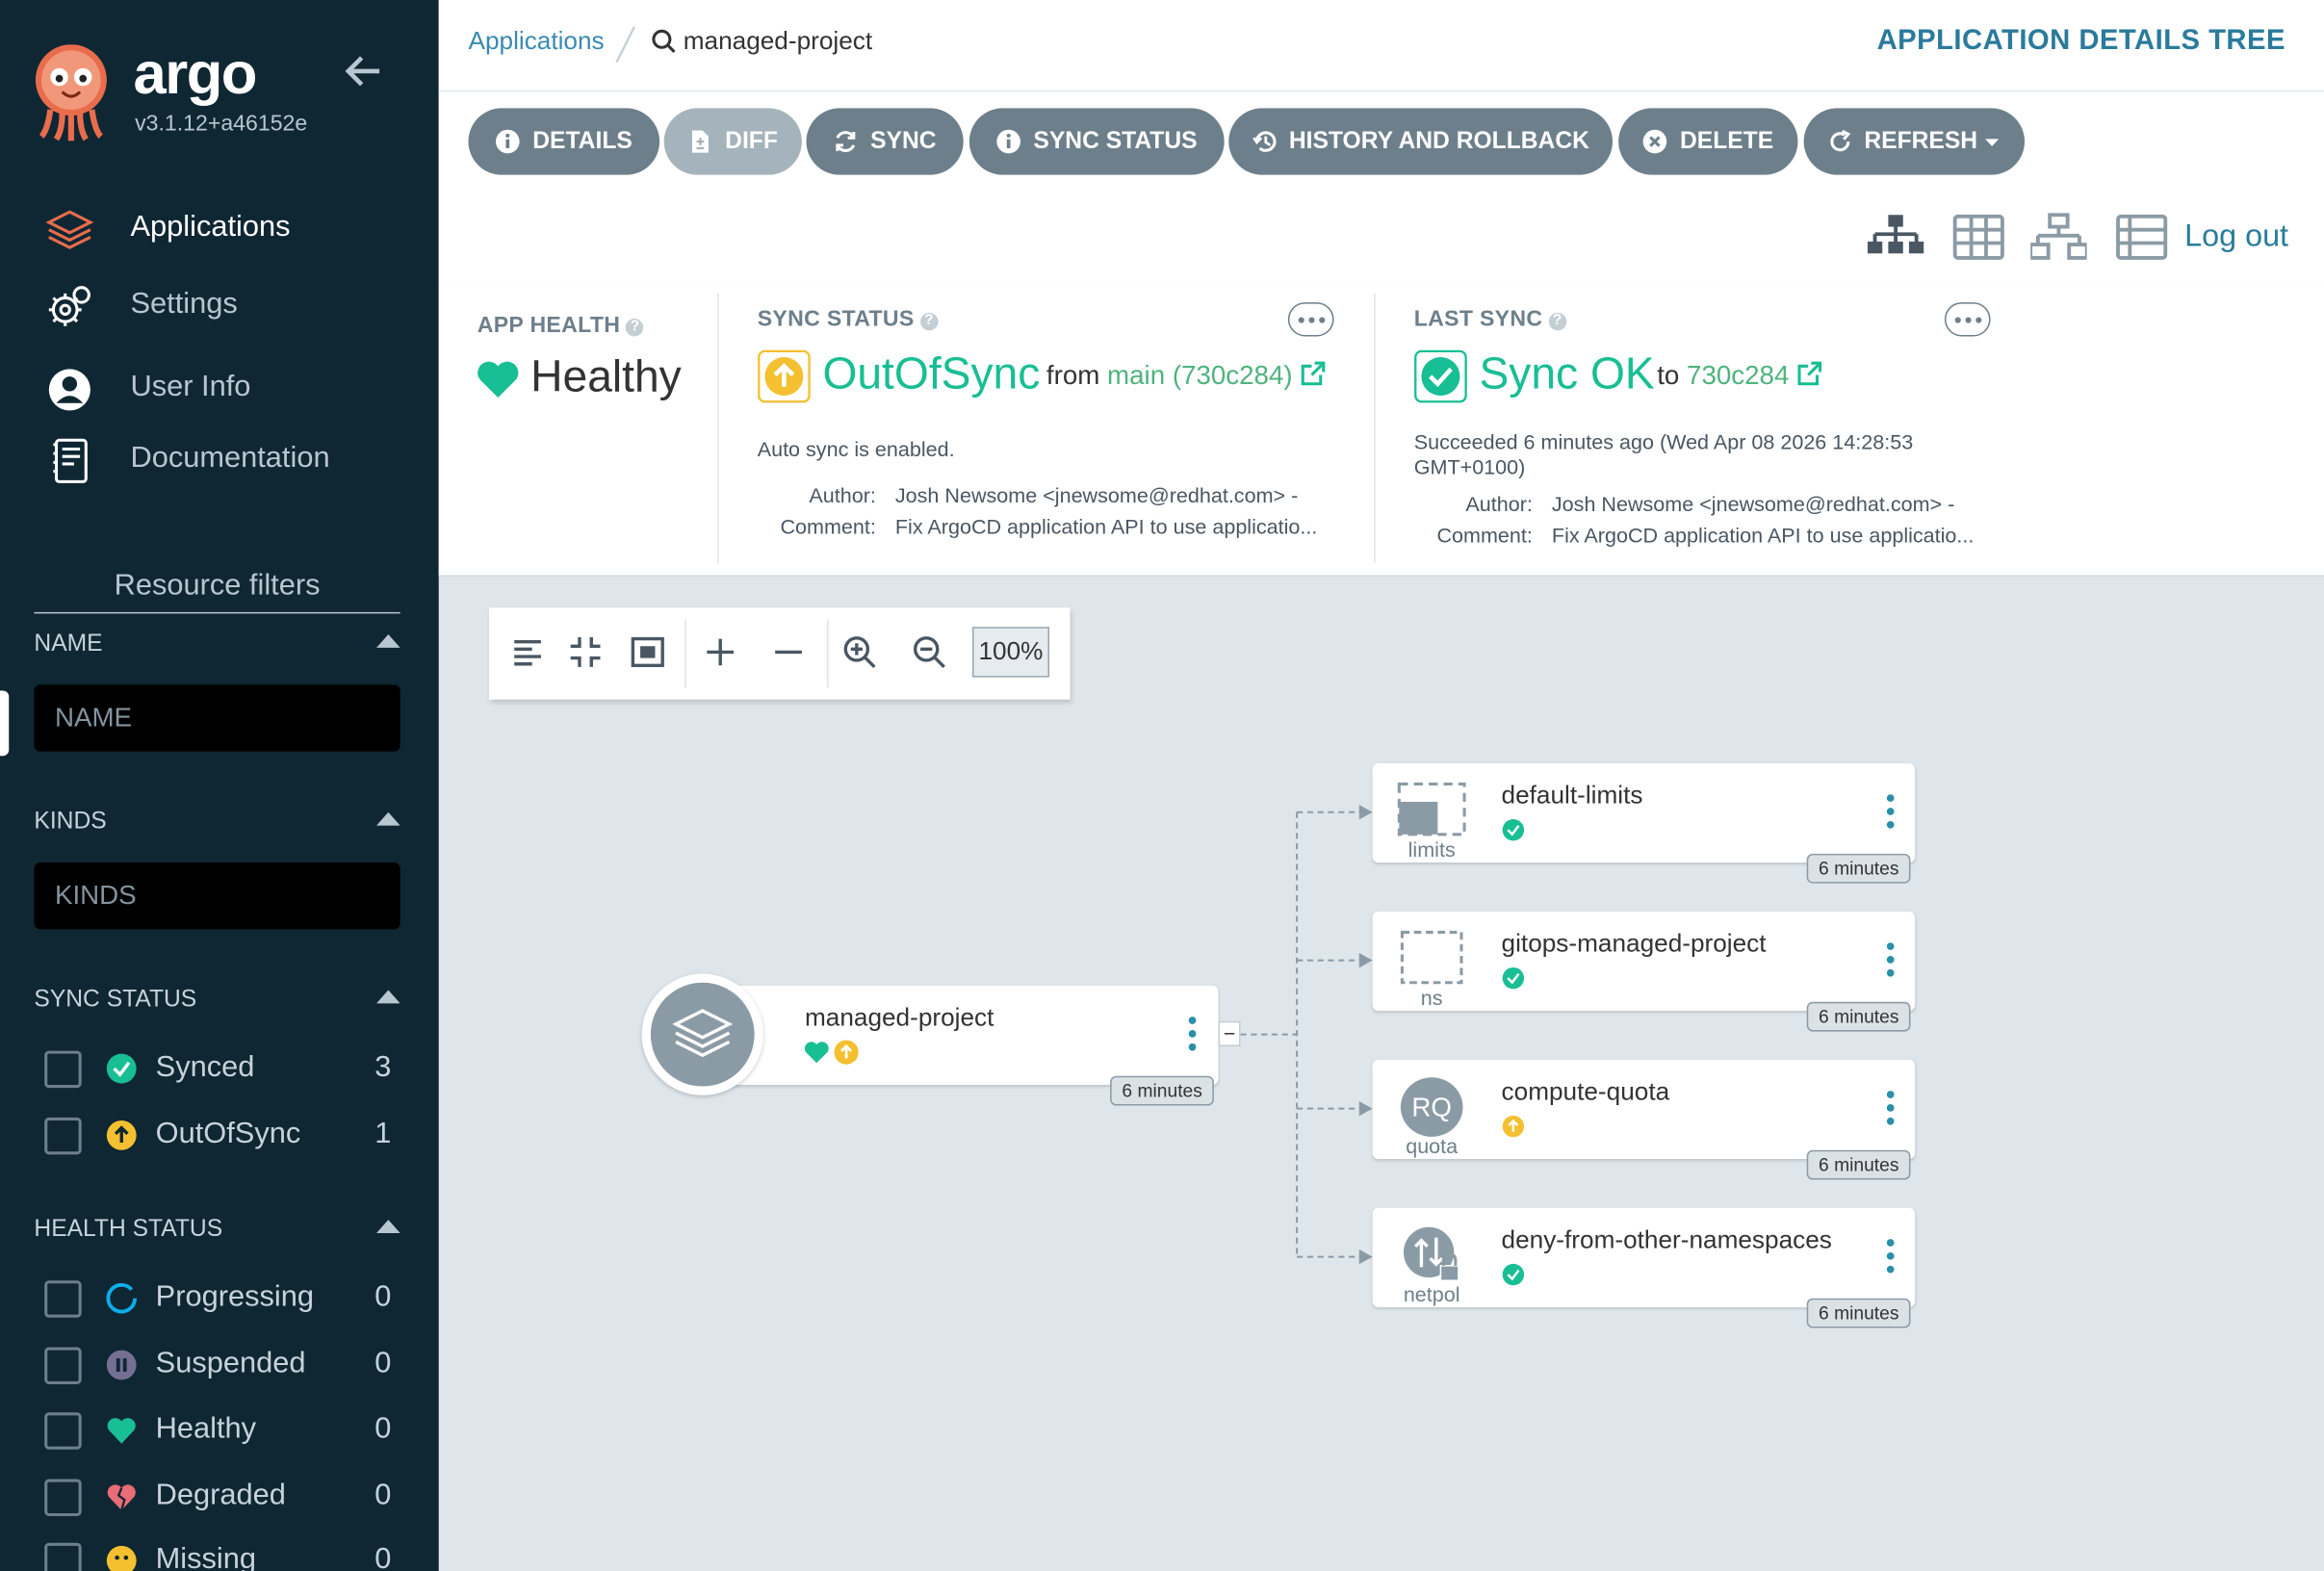 This screenshot has width=2324, height=1571. Describe the element at coordinates (1644, 1257) in the screenshot. I see `resource-node-deny-from-other-namespaces: netpol deny-from-other-namespaces` at that location.